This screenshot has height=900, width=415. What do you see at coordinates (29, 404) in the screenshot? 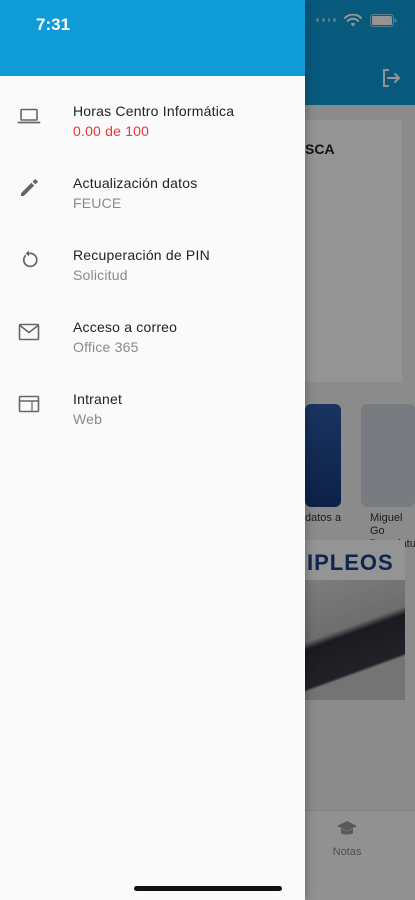
I see `browser-window-icon` at bounding box center [29, 404].